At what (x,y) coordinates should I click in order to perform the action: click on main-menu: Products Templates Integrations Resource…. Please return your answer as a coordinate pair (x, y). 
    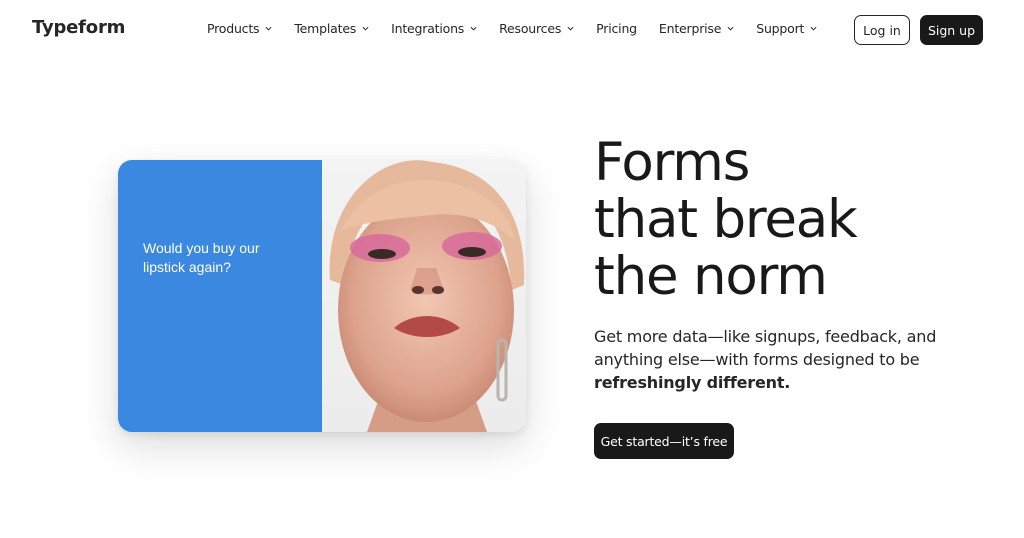
    Looking at the image, I should click on (523, 28).